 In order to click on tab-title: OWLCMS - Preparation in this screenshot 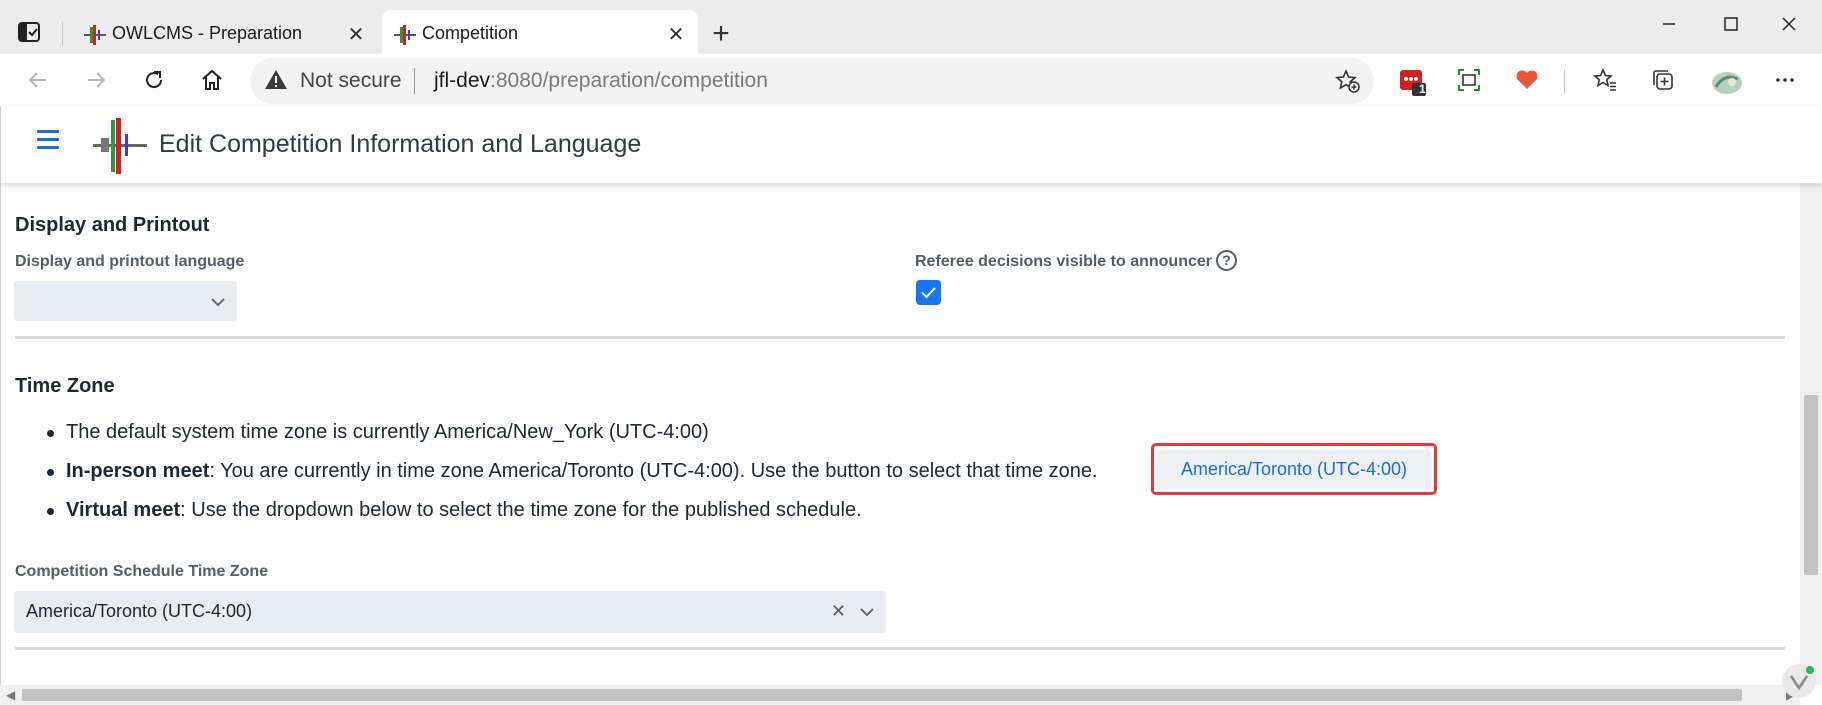, I will do `click(207, 33)`.